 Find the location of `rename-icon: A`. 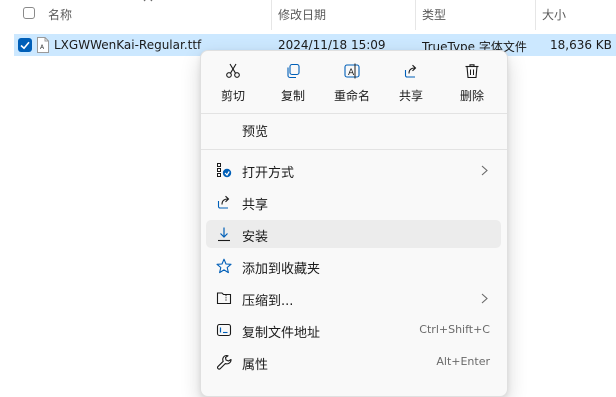

rename-icon: A is located at coordinates (352, 71).